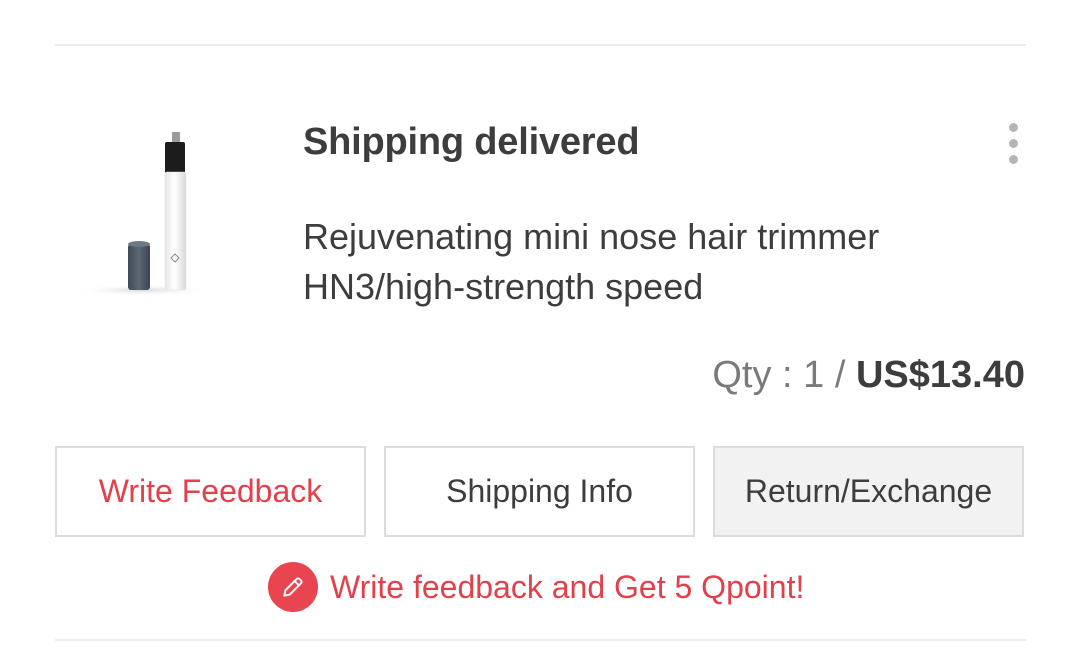 This screenshot has width=1080, height=652. I want to click on pencil-icon, so click(293, 587).